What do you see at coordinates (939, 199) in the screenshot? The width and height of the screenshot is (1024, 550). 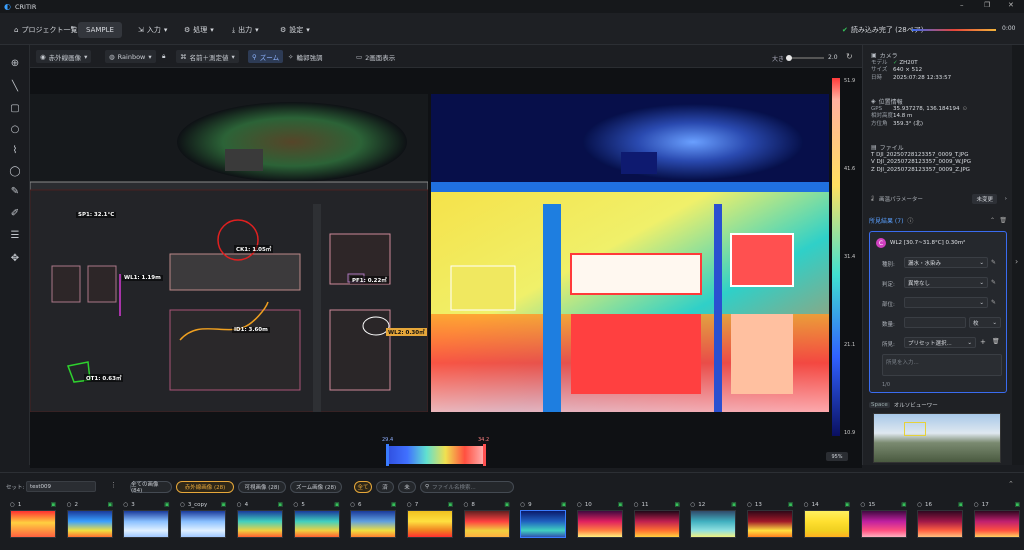 I see `params-row: 🌡︎ 画温パラメーター 未変更 ›` at bounding box center [939, 199].